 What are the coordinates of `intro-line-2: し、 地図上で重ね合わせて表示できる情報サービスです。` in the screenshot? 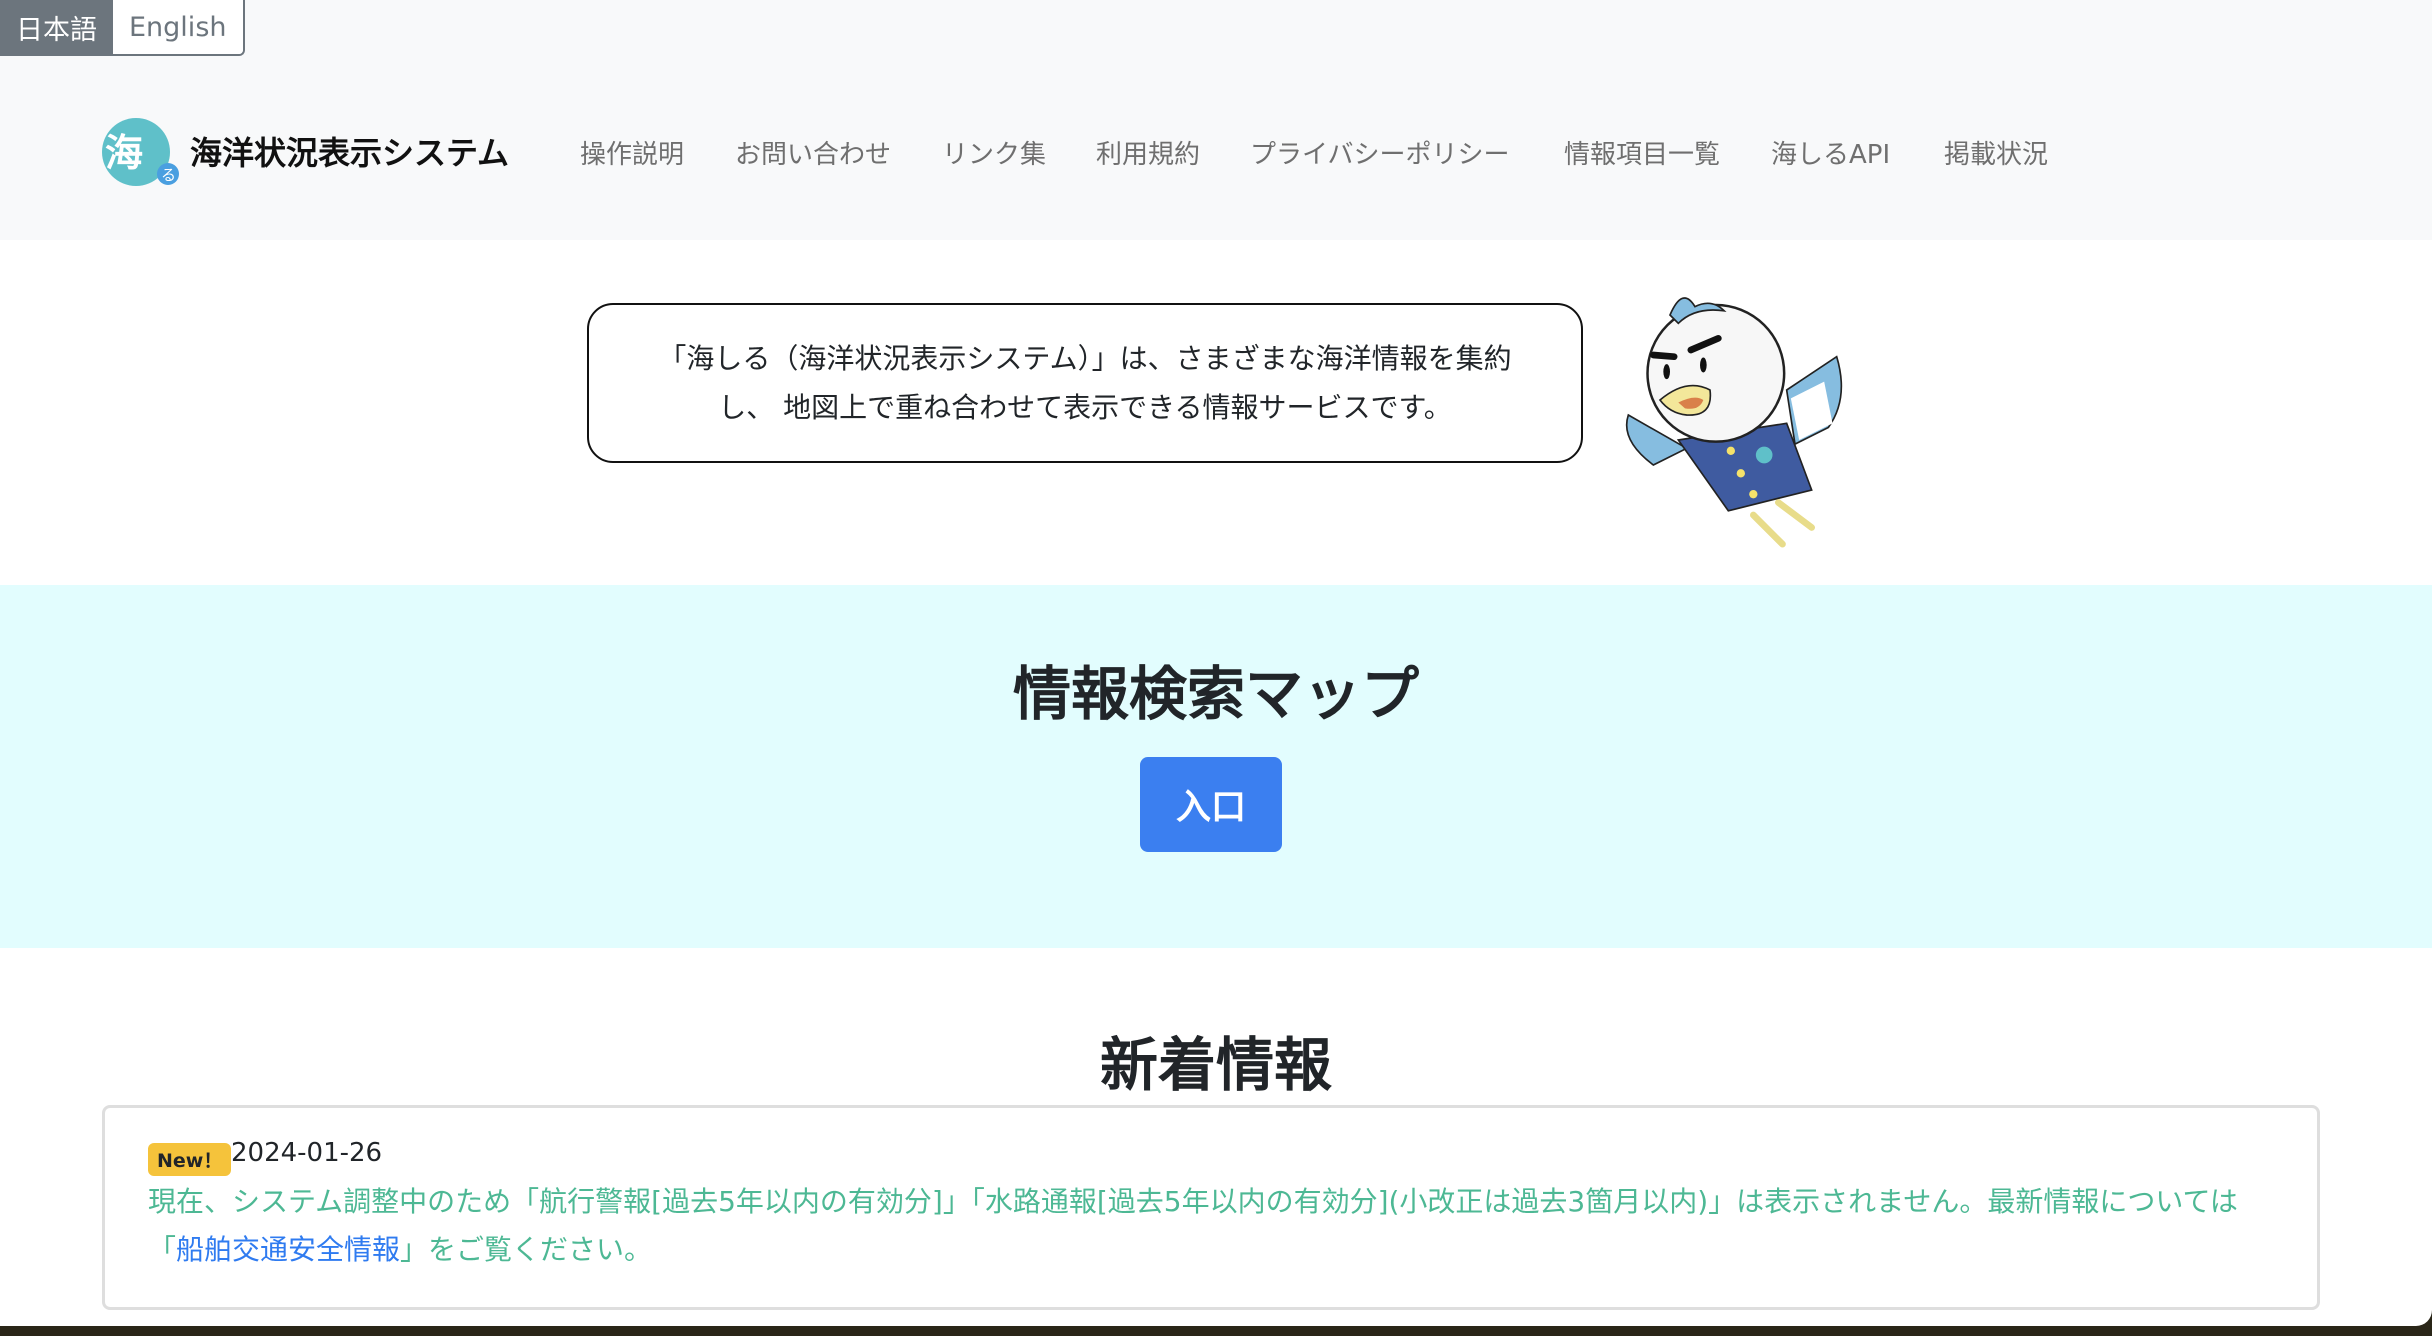 It's located at (1085, 407).